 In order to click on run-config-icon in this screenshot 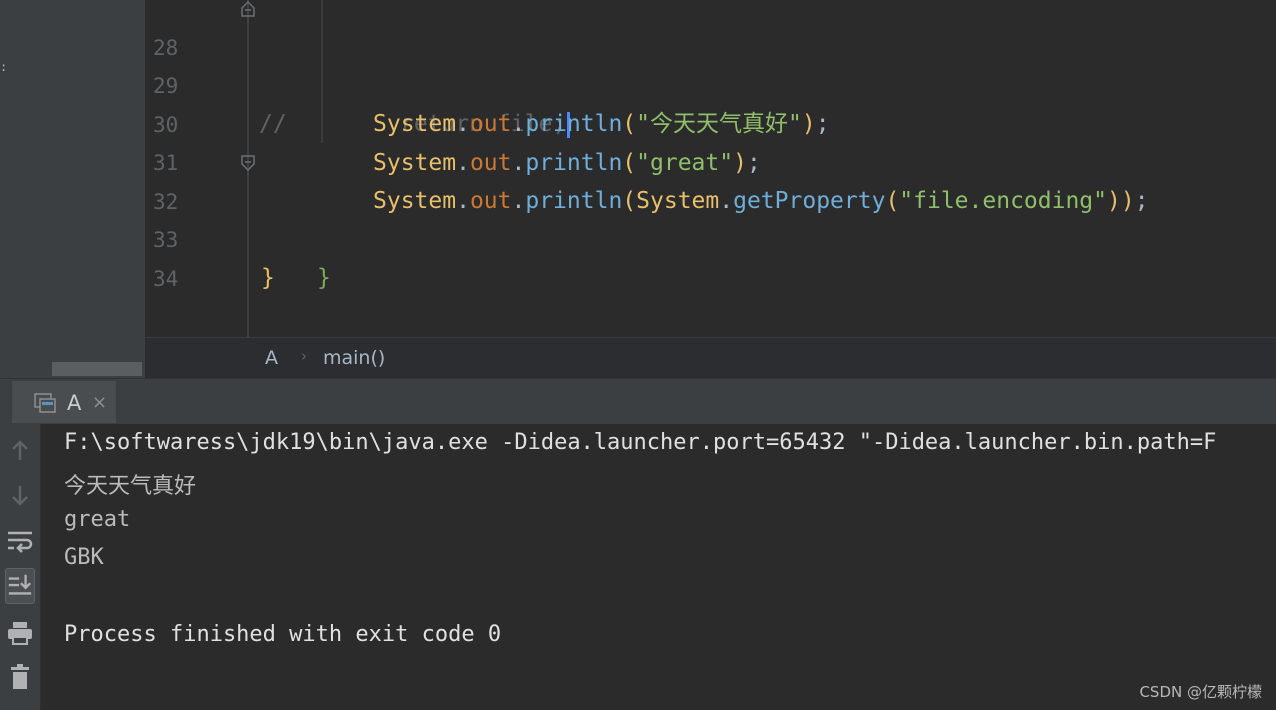, I will do `click(45, 403)`.